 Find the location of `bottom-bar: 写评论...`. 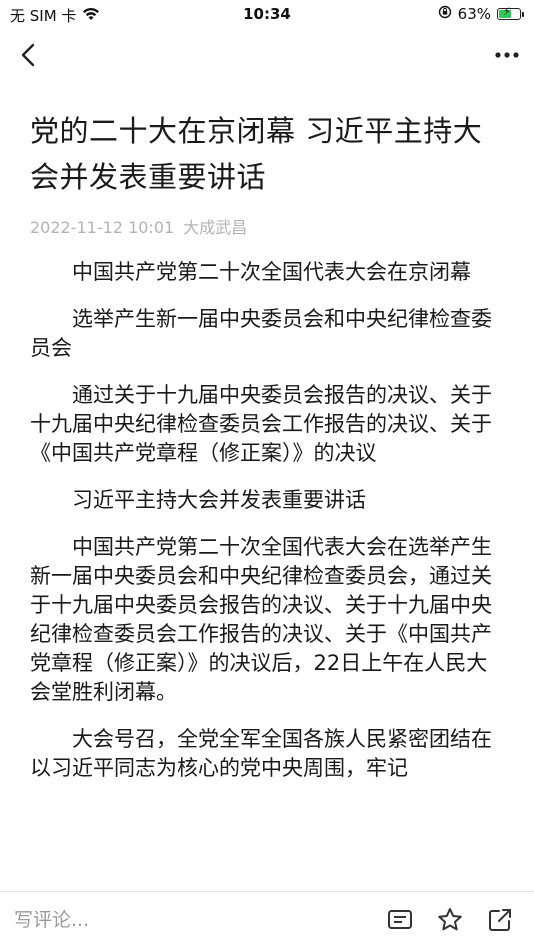

bottom-bar: 写评论... is located at coordinates (267, 920).